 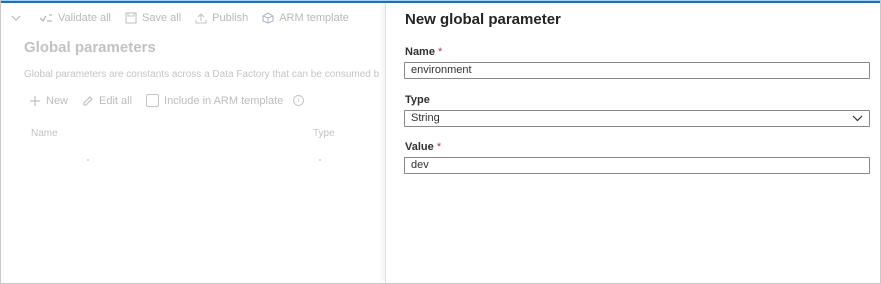 What do you see at coordinates (44, 133) in the screenshot?
I see `column-header-name: Name` at bounding box center [44, 133].